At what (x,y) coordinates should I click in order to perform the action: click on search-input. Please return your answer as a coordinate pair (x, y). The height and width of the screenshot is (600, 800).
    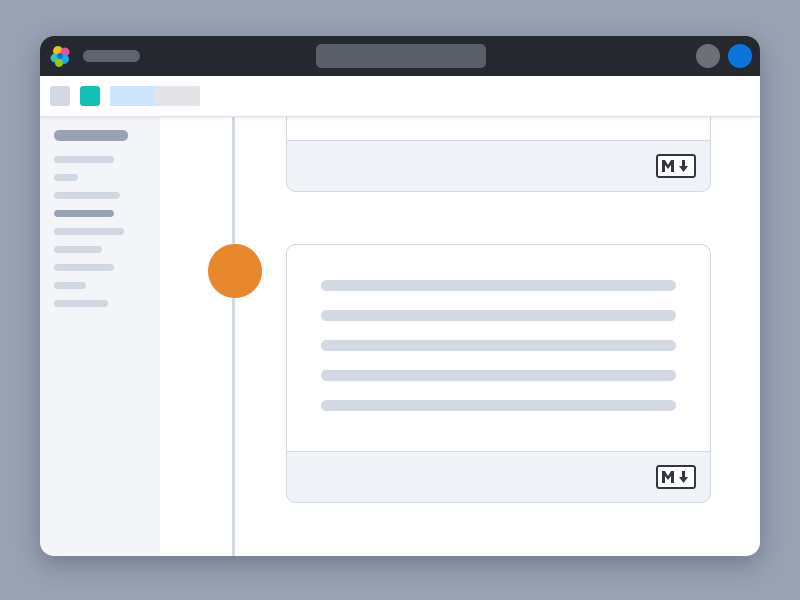
    Looking at the image, I should click on (401, 56).